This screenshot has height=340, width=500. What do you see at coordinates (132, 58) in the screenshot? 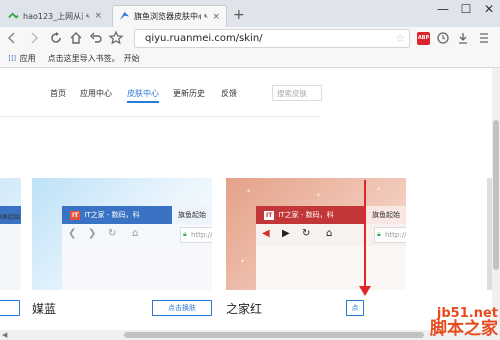
I see `start-link: 开始` at bounding box center [132, 58].